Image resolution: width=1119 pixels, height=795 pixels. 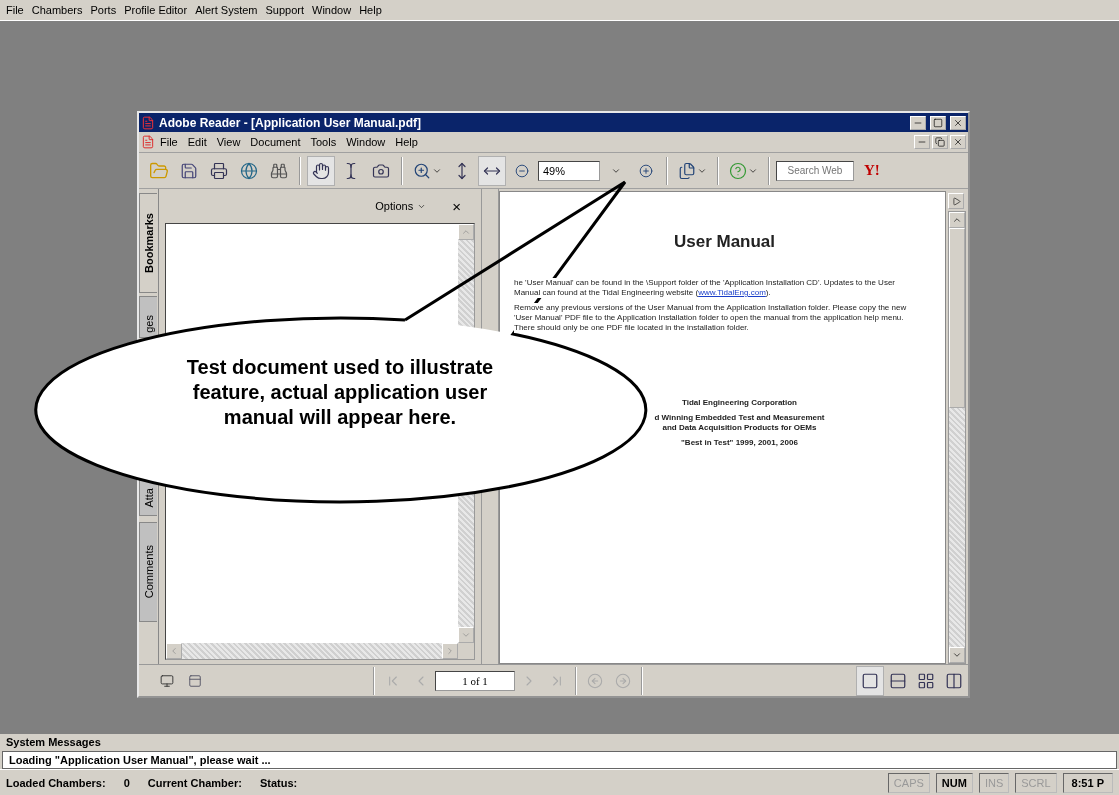 I want to click on zoom-in-icon, so click(x=646, y=170).